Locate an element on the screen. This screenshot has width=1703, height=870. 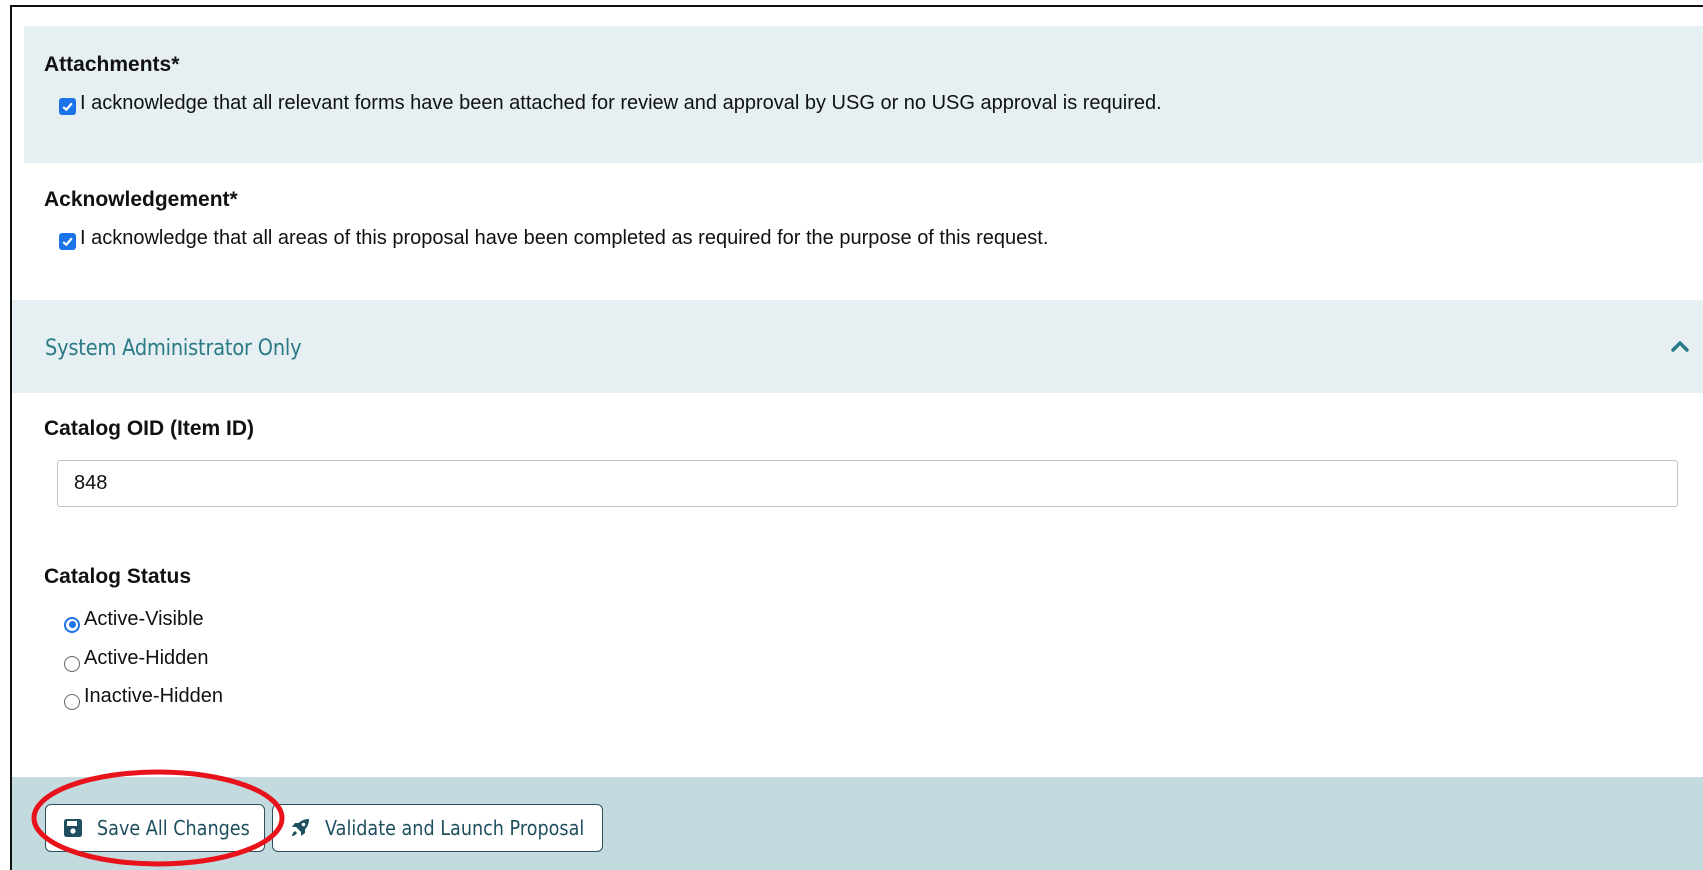
catalog-oid-input is located at coordinates (867, 483).